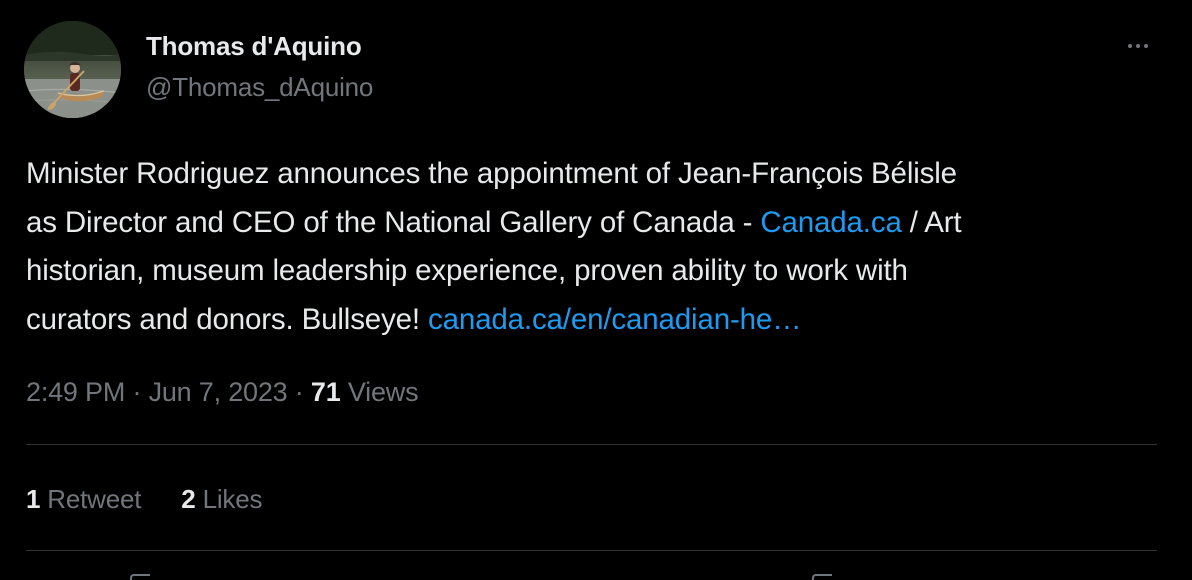 The image size is (1192, 580). What do you see at coordinates (259, 66) in the screenshot?
I see `author-block: Thomas d'Aquino @Thomas_dAquino` at bounding box center [259, 66].